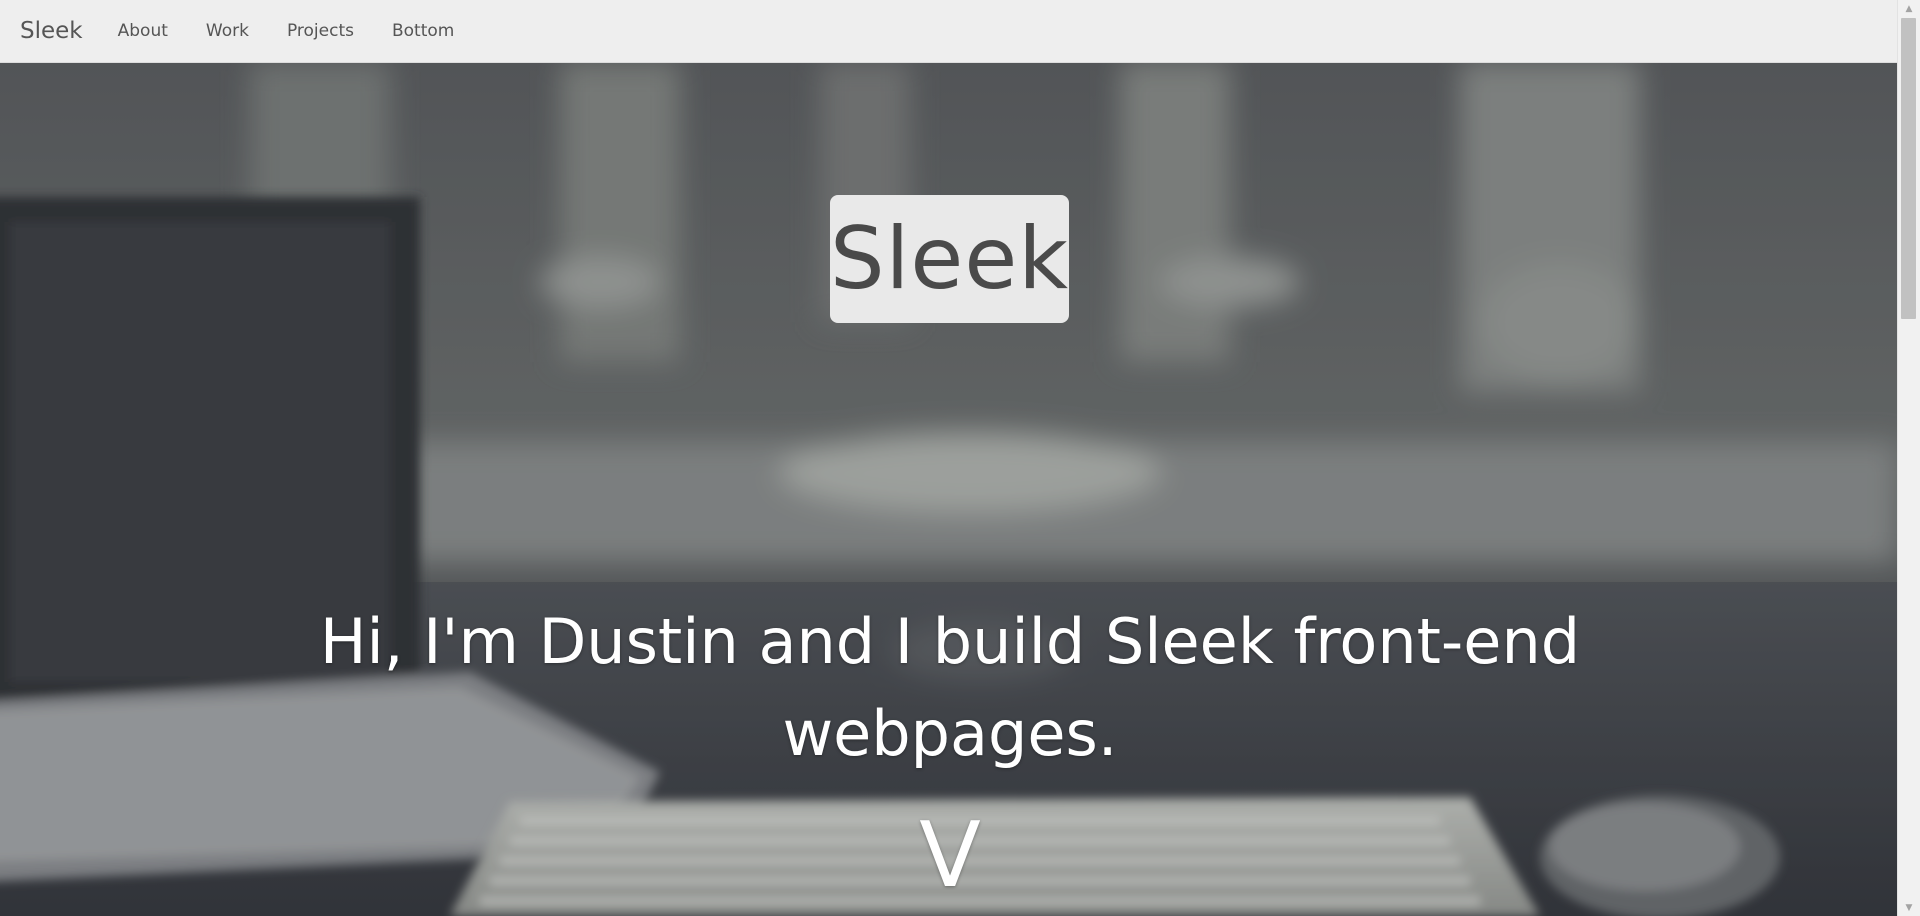 The height and width of the screenshot is (916, 1920). Describe the element at coordinates (320, 31) in the screenshot. I see `nav-link-projects: Projects` at that location.